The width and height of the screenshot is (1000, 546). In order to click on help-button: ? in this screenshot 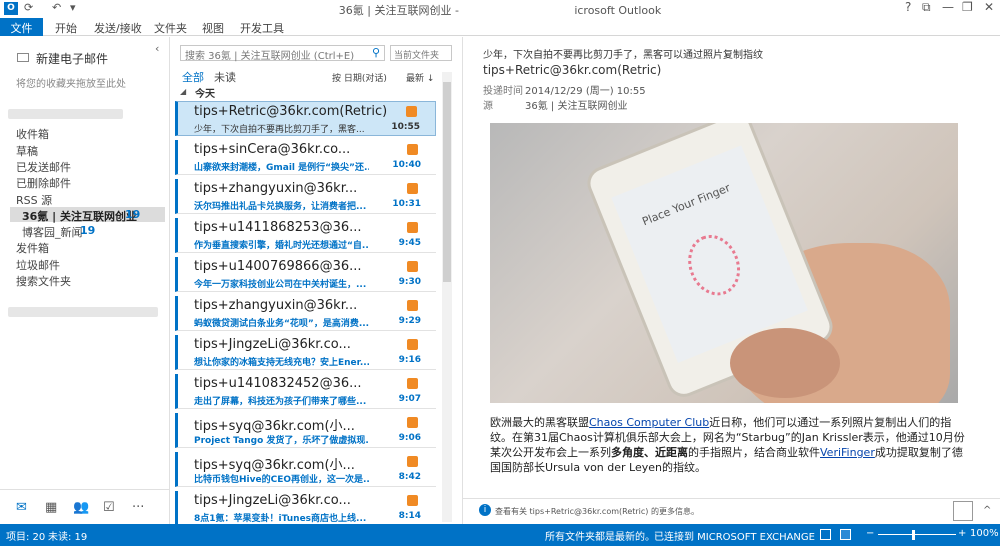, I will do `click(908, 7)`.